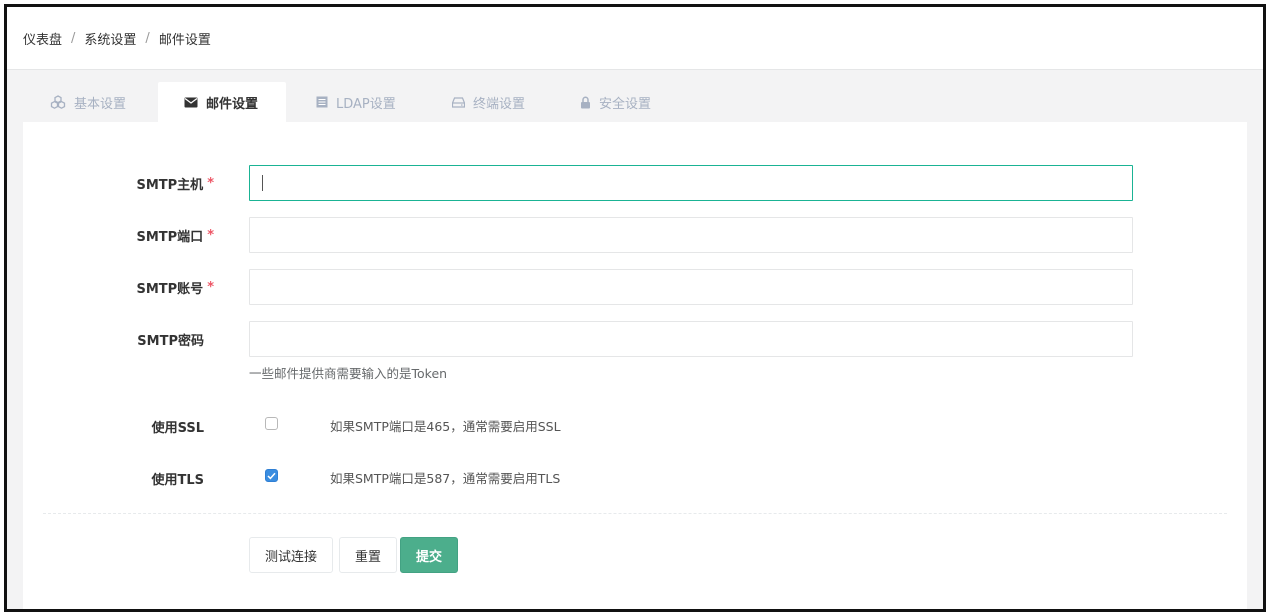 The height and width of the screenshot is (616, 1270). I want to click on tab-label: 邮件设置, so click(232, 104).